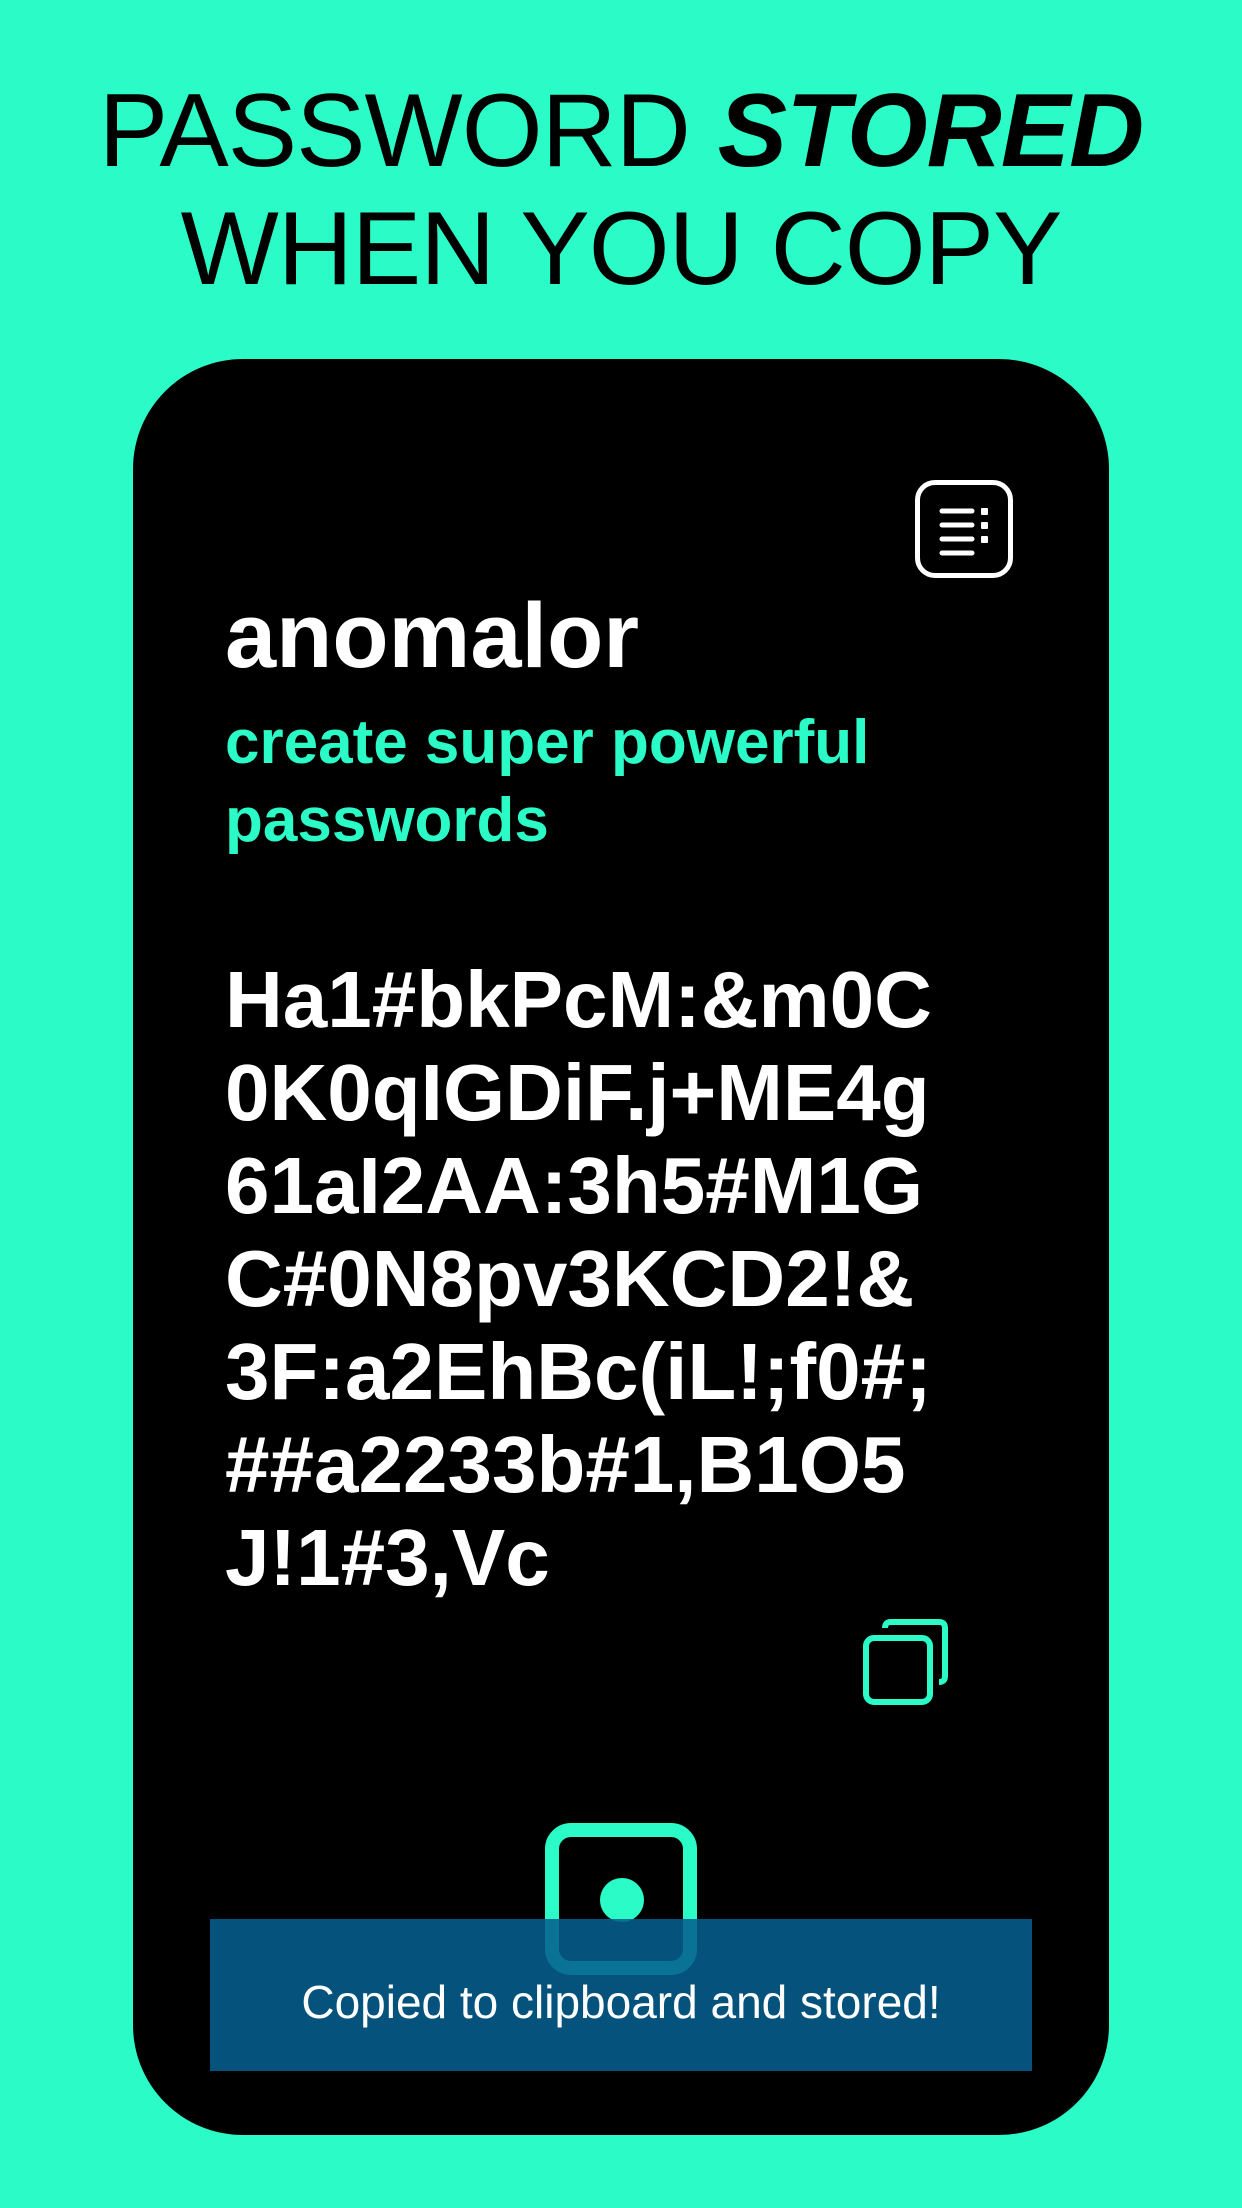 The width and height of the screenshot is (1242, 2208). What do you see at coordinates (578, 1371) in the screenshot?
I see `password-line: 3F:a2EhBc(iL!;f0#;` at bounding box center [578, 1371].